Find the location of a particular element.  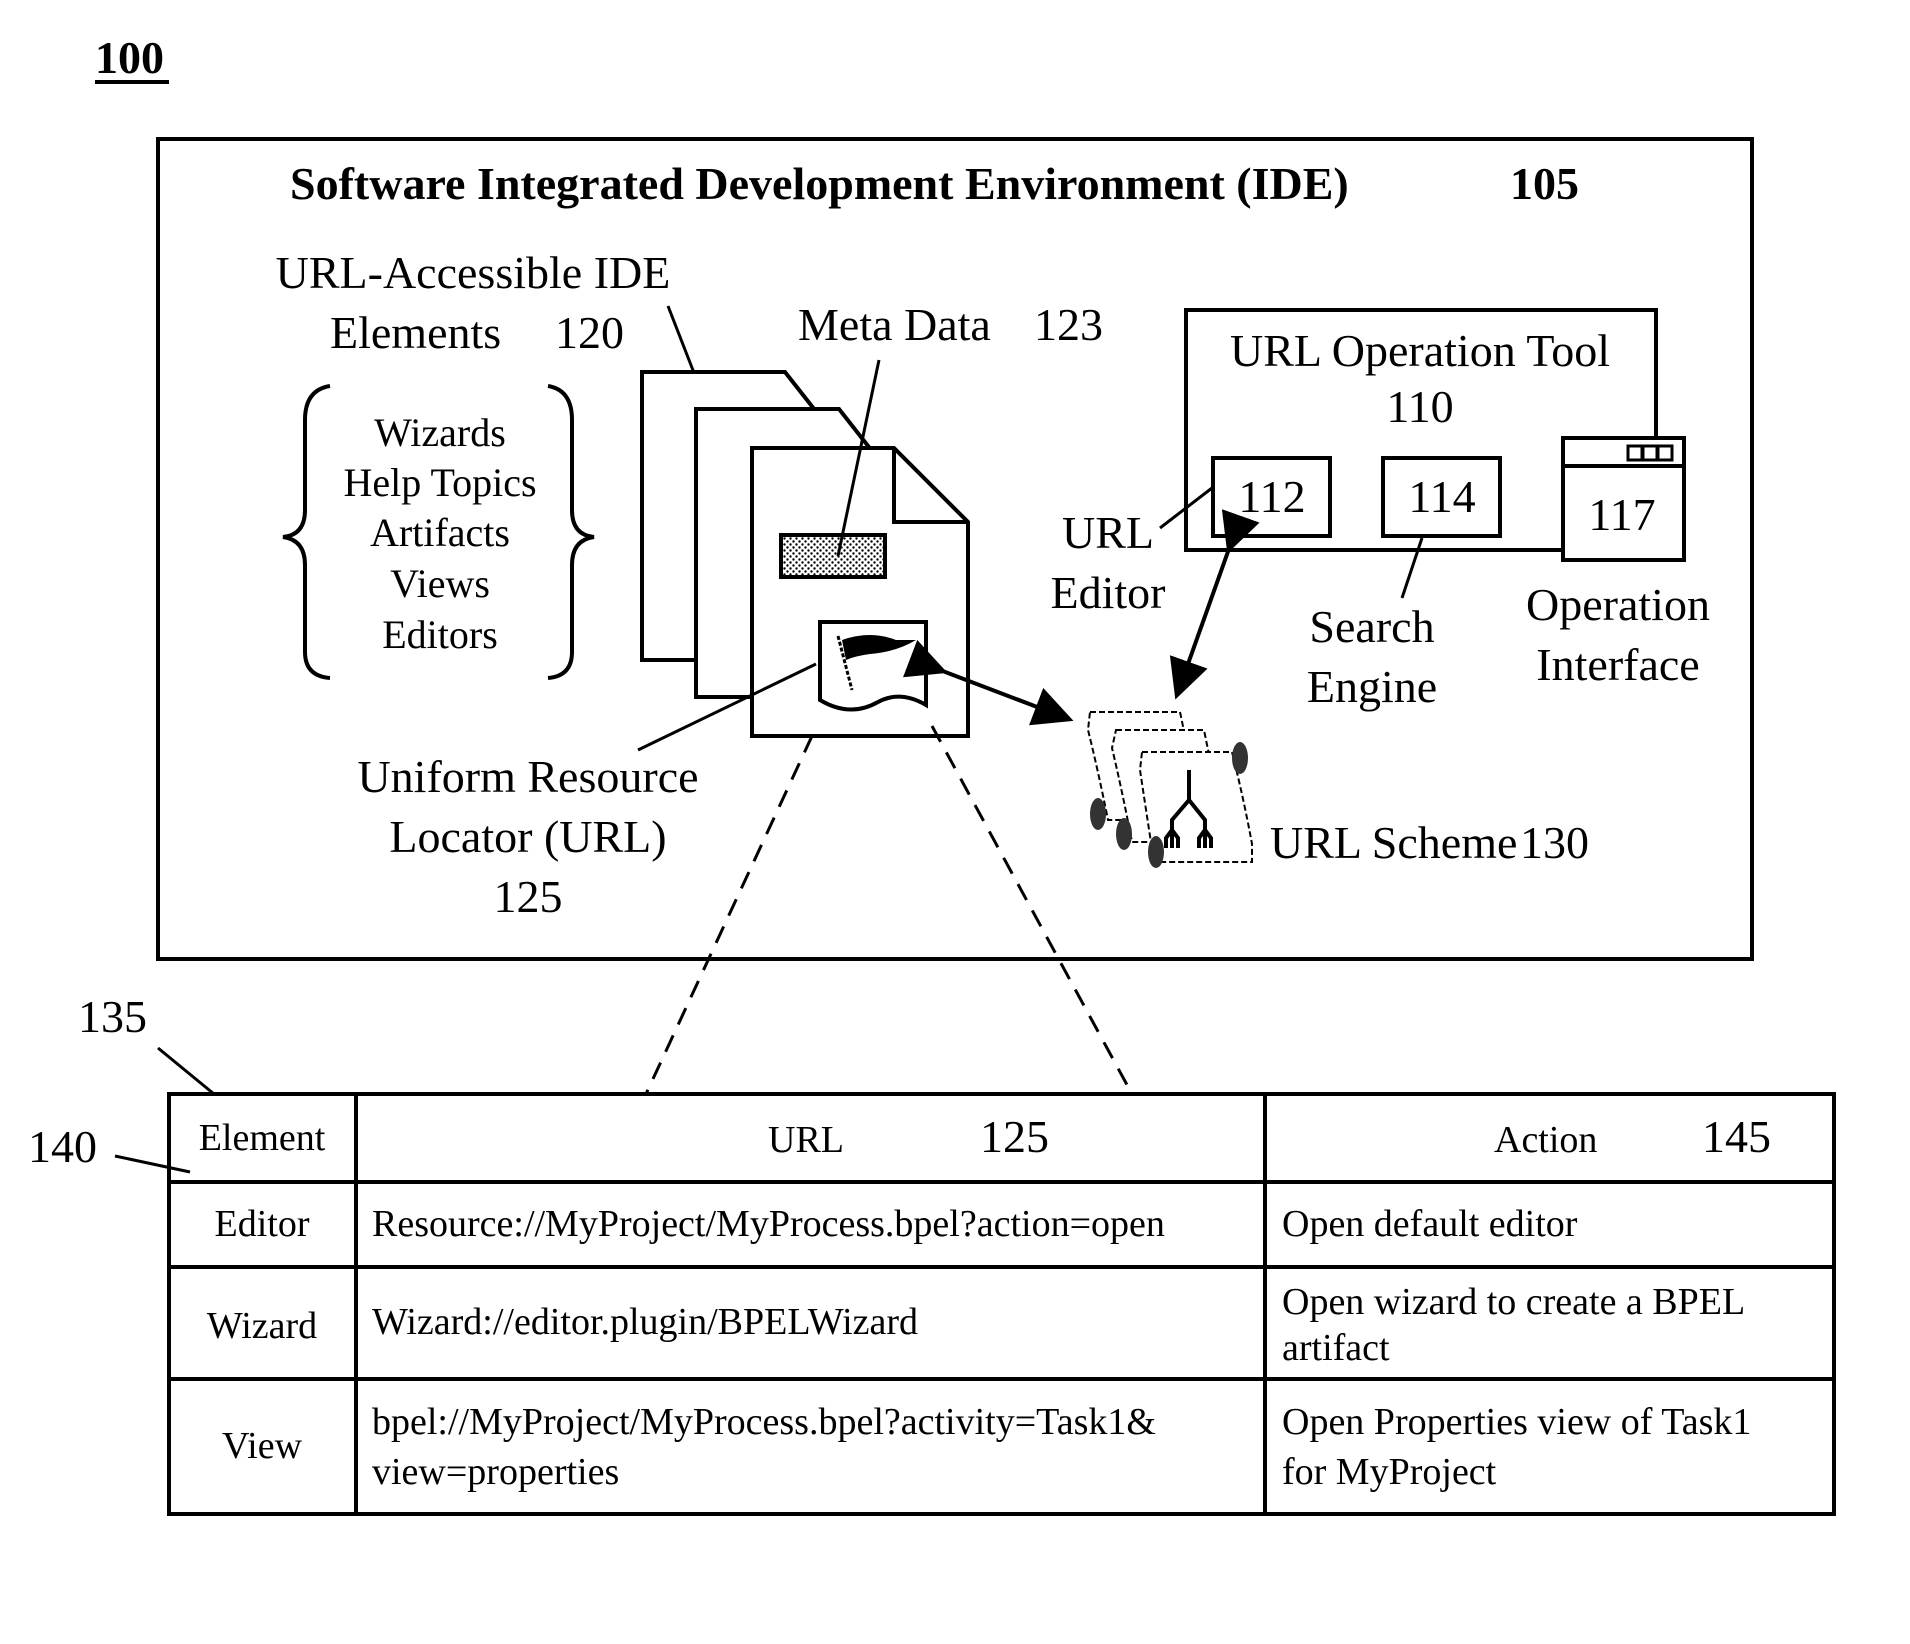

cell-url-line2: view=properties is located at coordinates (495, 1472).